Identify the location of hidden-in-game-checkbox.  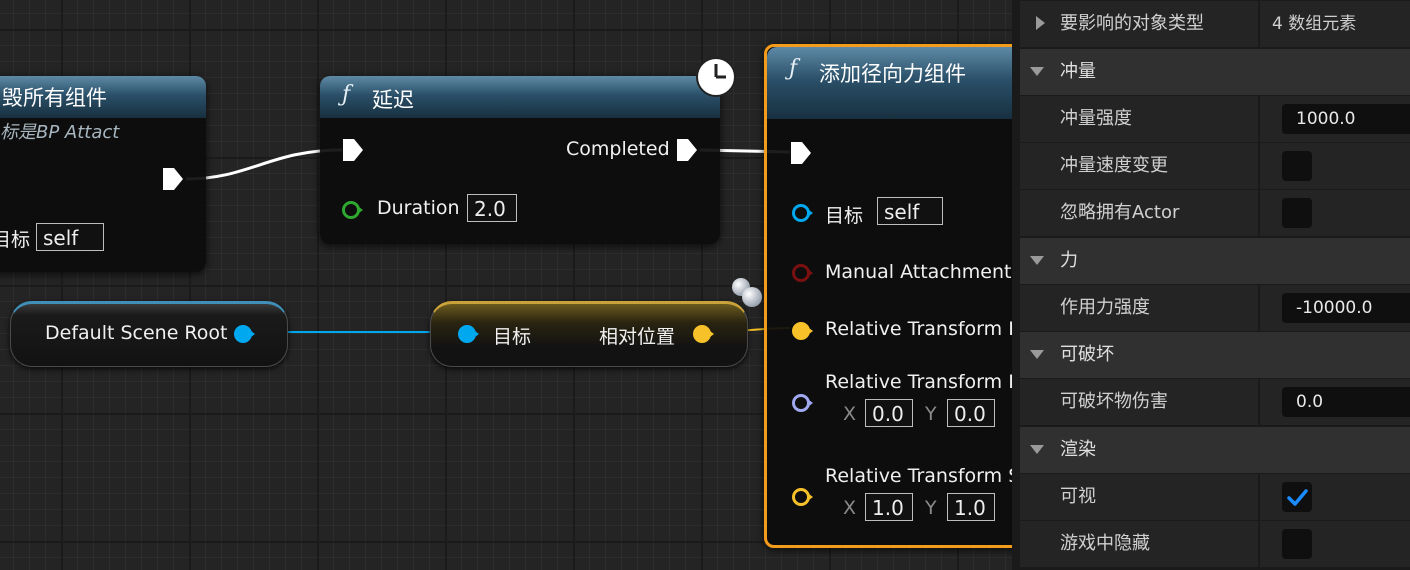
(1297, 544).